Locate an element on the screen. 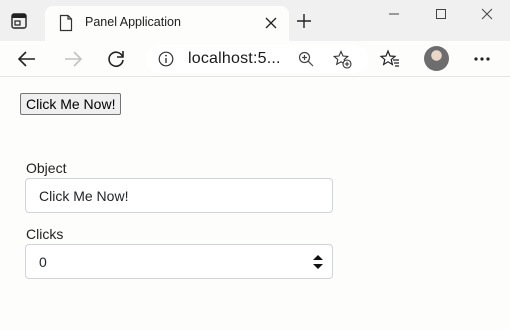 This screenshot has height=330, width=510. title-bar: Panel Application is located at coordinates (255, 20).